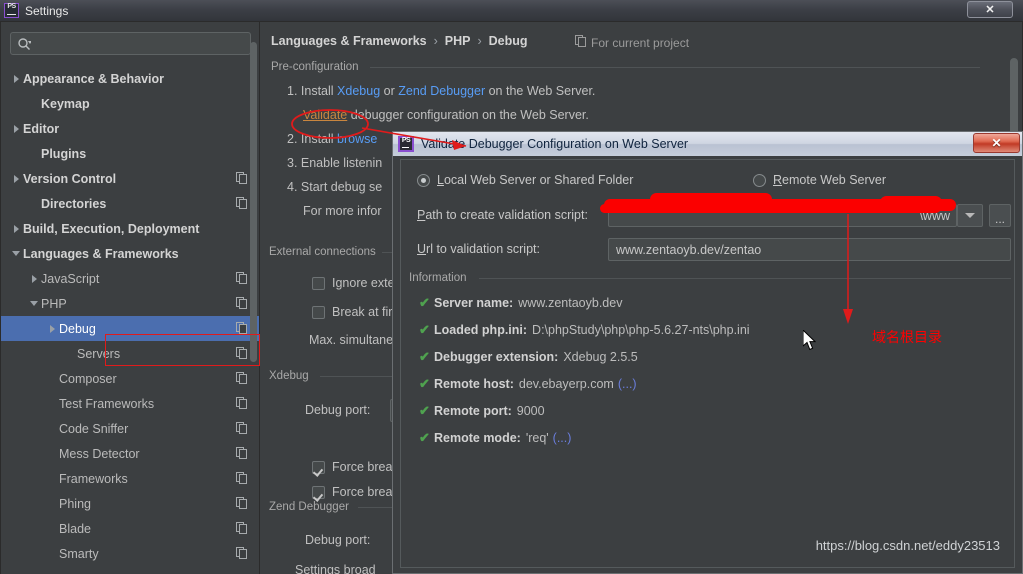 The width and height of the screenshot is (1023, 574). Describe the element at coordinates (759, 180) in the screenshot. I see `radio-remote-web-server` at that location.